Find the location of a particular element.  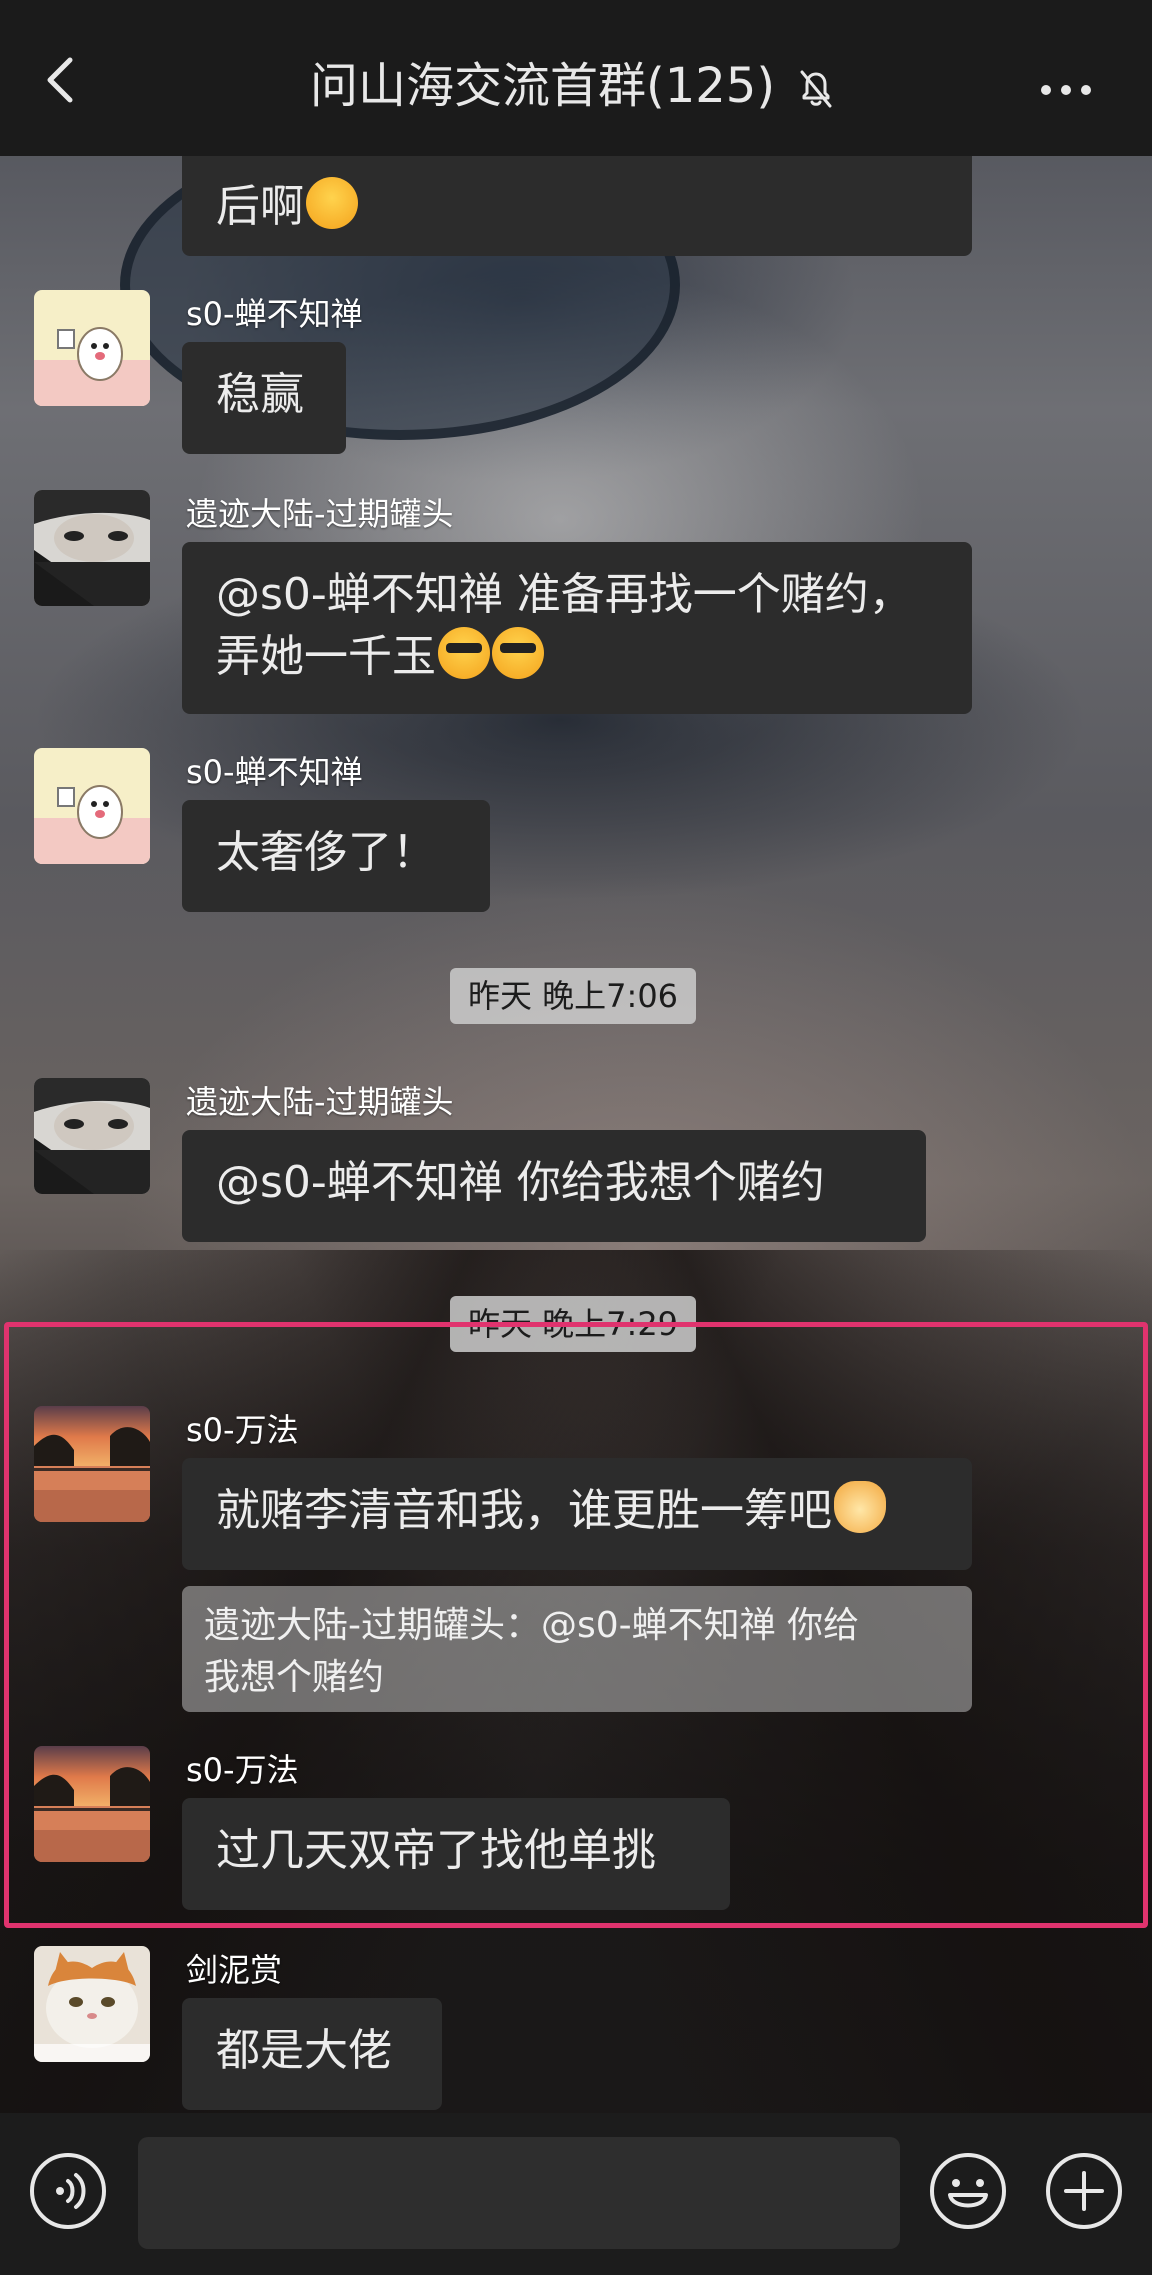

more-dots-icon is located at coordinates (1066, 90).